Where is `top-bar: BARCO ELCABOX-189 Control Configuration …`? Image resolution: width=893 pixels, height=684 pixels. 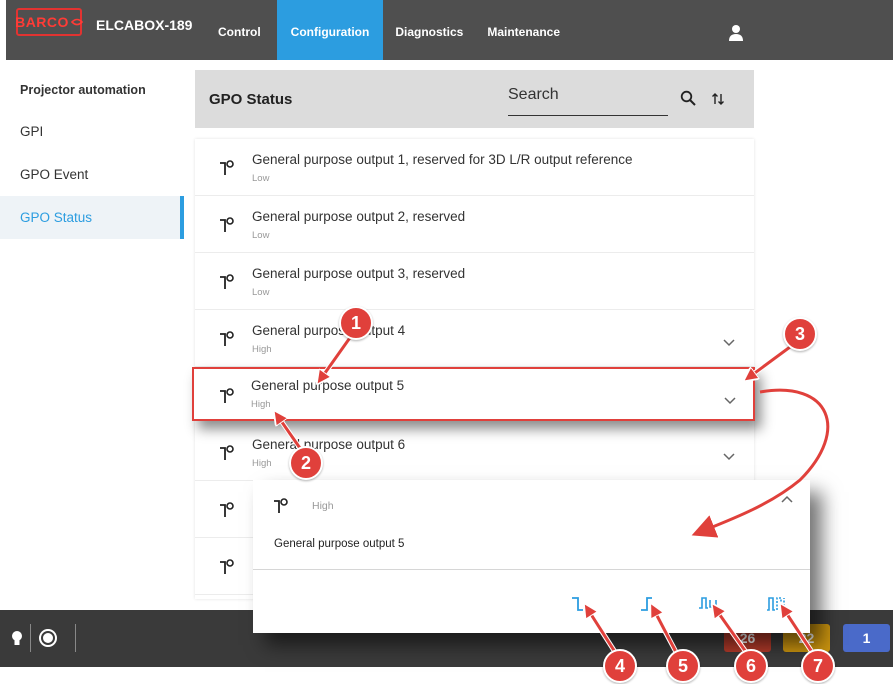 top-bar: BARCO ELCABOX-189 Control Configuration … is located at coordinates (449, 30).